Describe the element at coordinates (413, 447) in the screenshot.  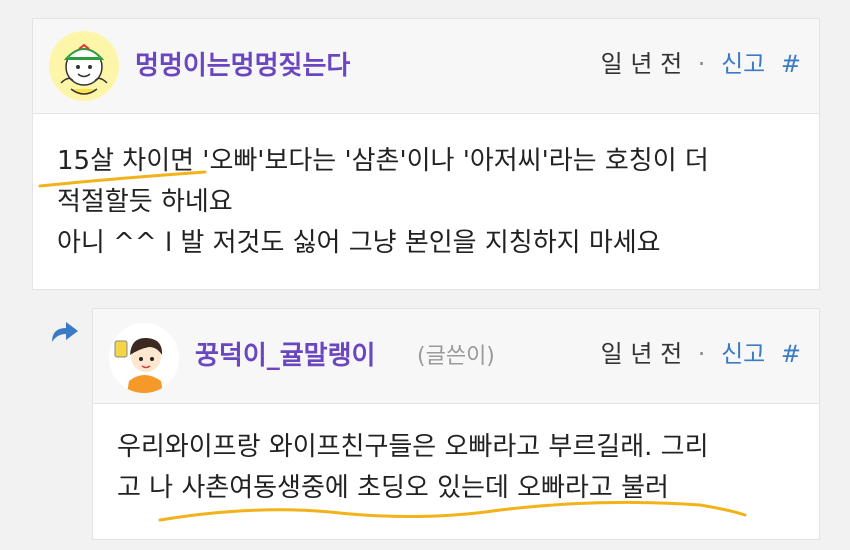
I see `comment-line: 우리와이프랑 와이프친구들은 오빠라고 부르길래. 그리` at that location.